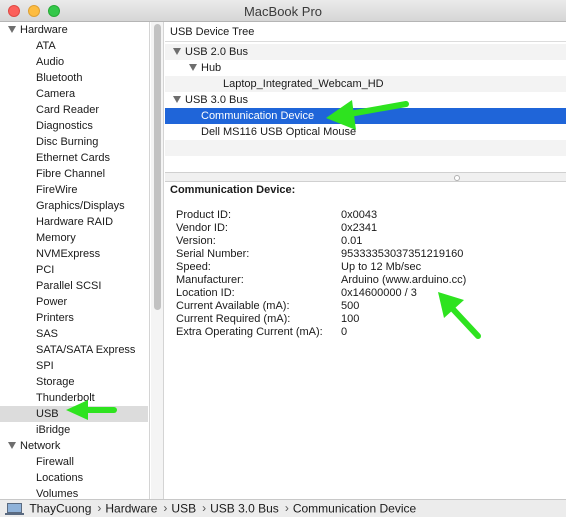 The height and width of the screenshot is (517, 566). Describe the element at coordinates (365, 68) in the screenshot. I see `tree-row-hub: Hub` at that location.